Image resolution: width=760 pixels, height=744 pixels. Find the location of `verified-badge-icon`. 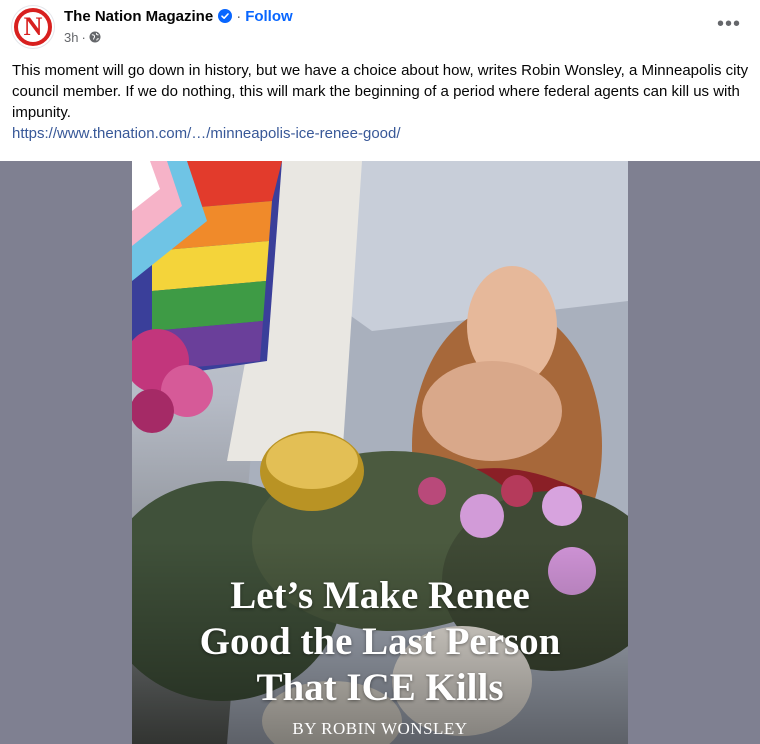

verified-badge-icon is located at coordinates (225, 16).